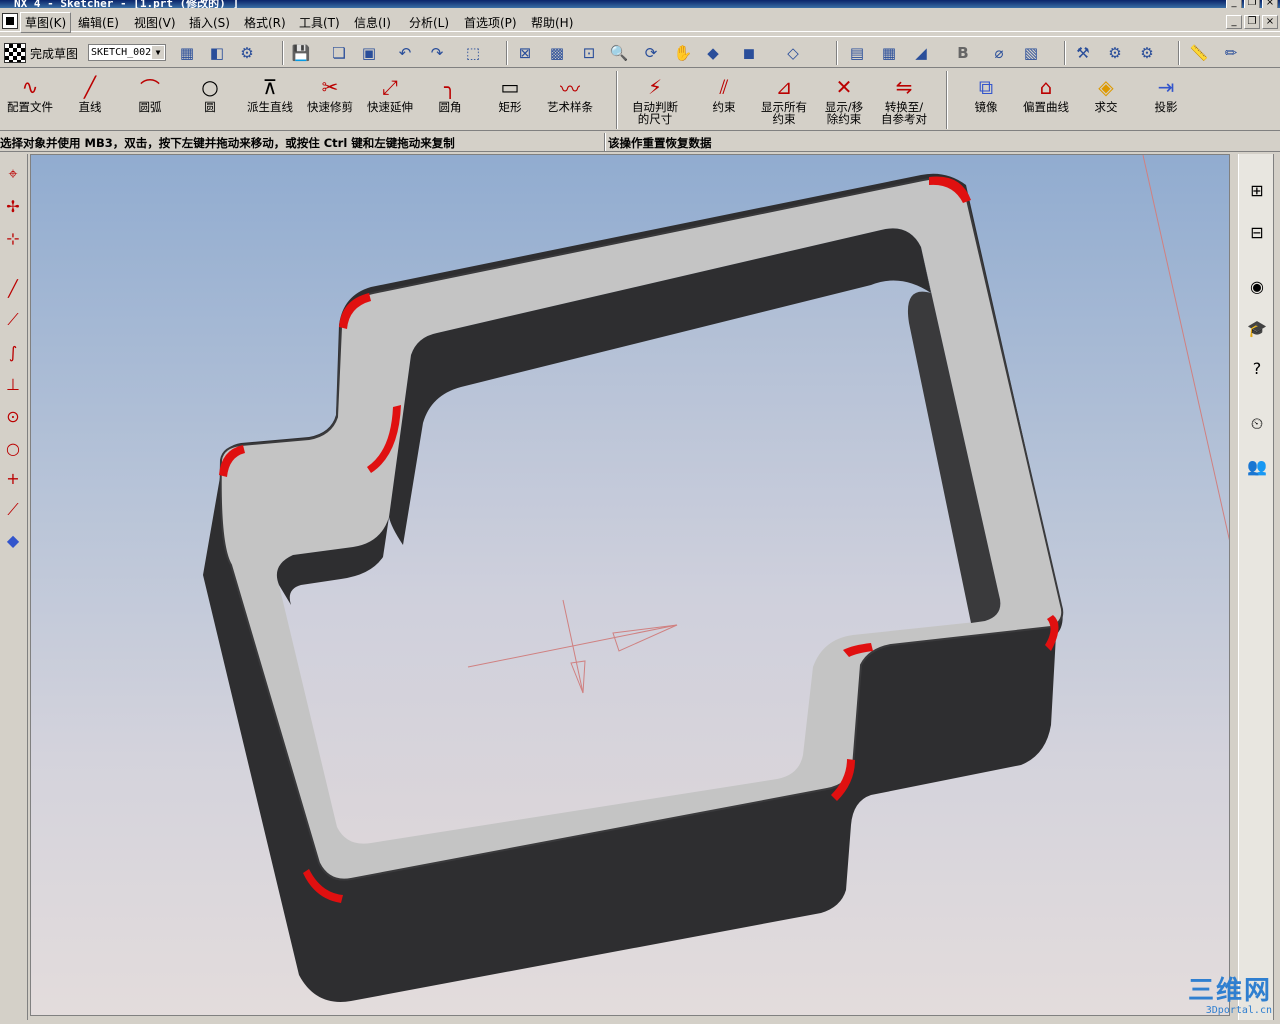 This screenshot has height=1024, width=1280. Describe the element at coordinates (904, 101) in the screenshot. I see `tool-convert-reference: ⇋ 转换至/ 自参考对` at that location.